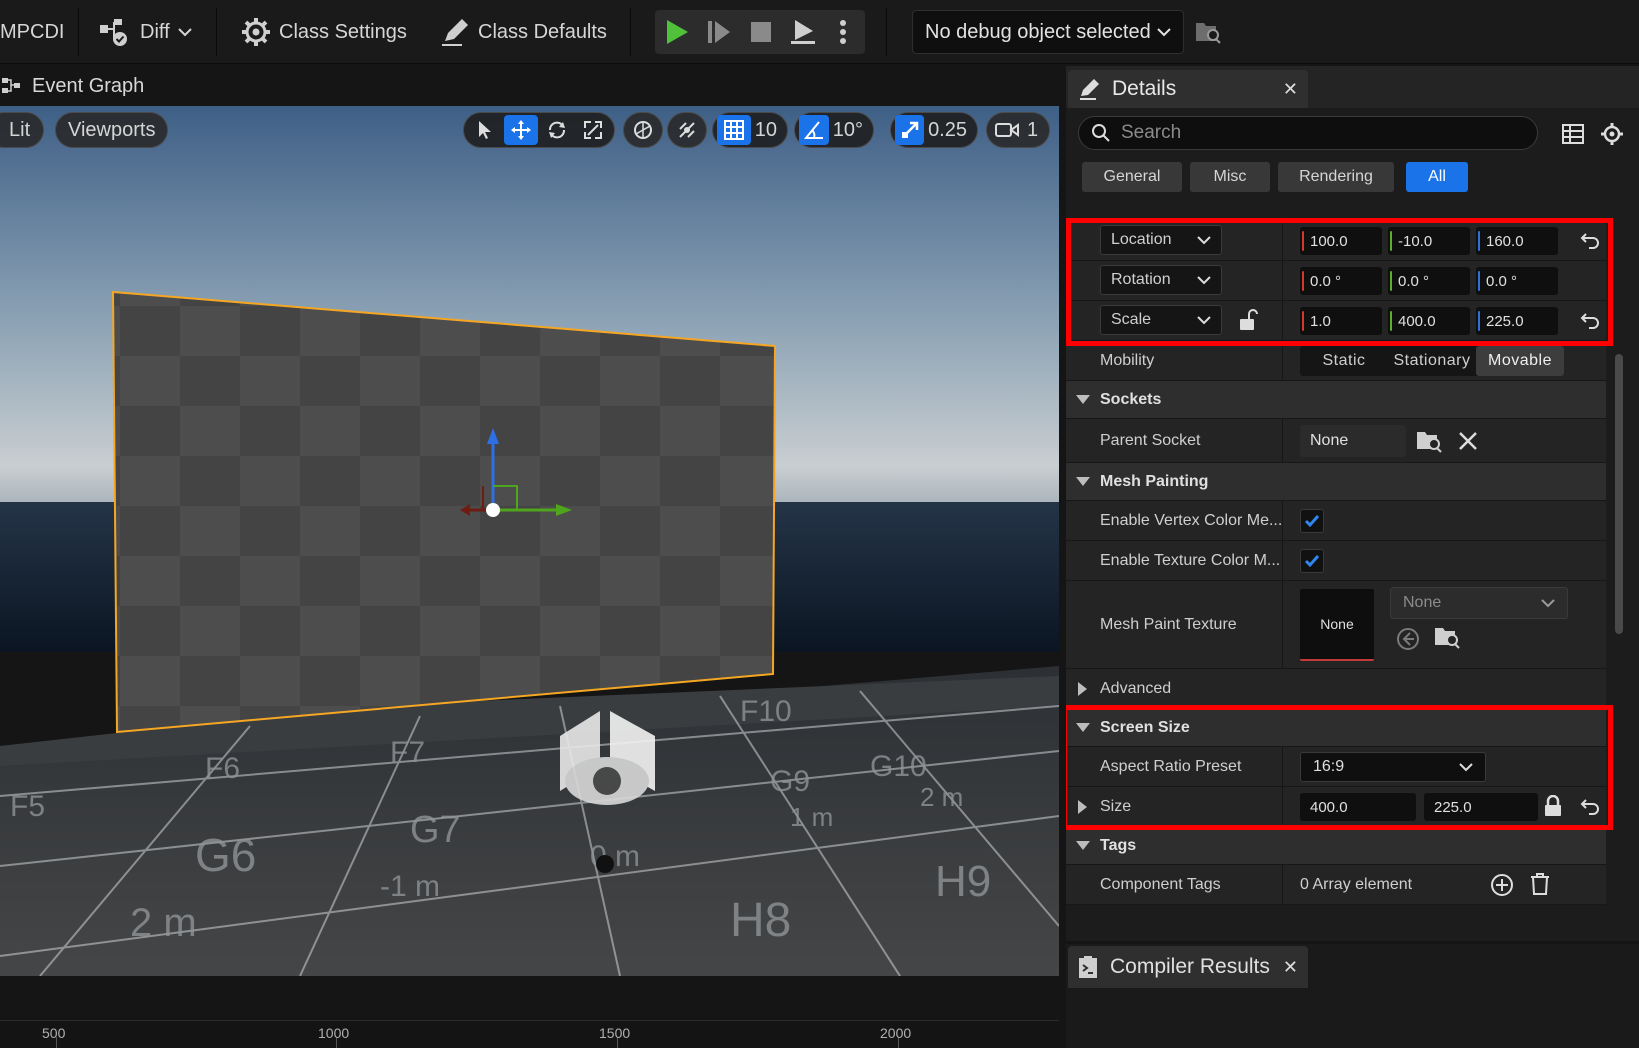  I want to click on size-height-field: 225.0, so click(1481, 807).